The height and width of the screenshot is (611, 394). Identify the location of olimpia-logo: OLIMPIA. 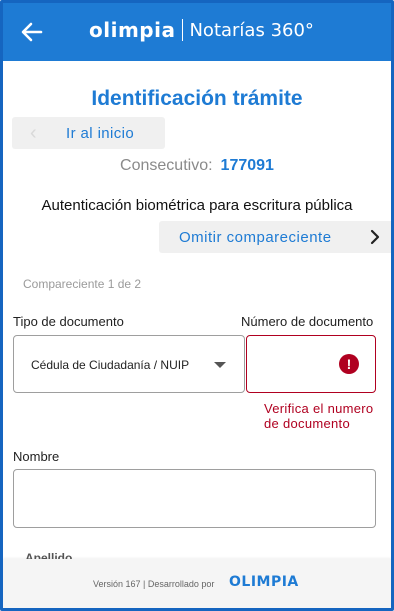
(132, 30).